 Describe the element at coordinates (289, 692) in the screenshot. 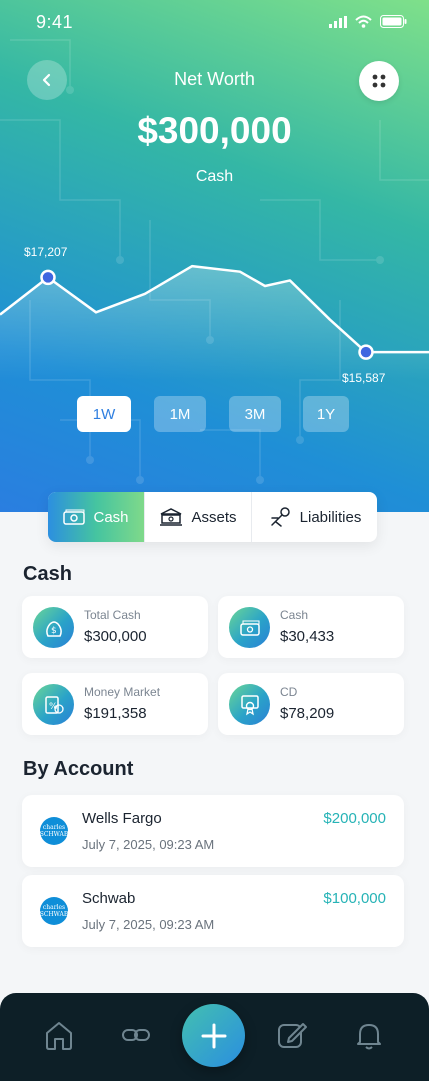

I see `card-label: CD` at that location.